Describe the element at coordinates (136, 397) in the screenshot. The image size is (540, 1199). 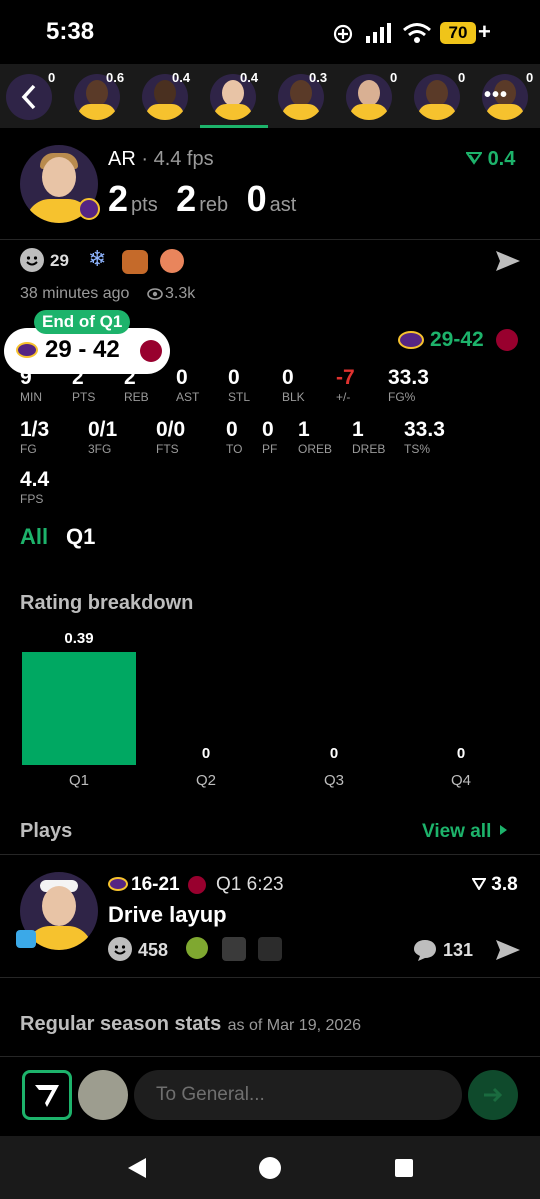
I see `stat-label: REB` at that location.